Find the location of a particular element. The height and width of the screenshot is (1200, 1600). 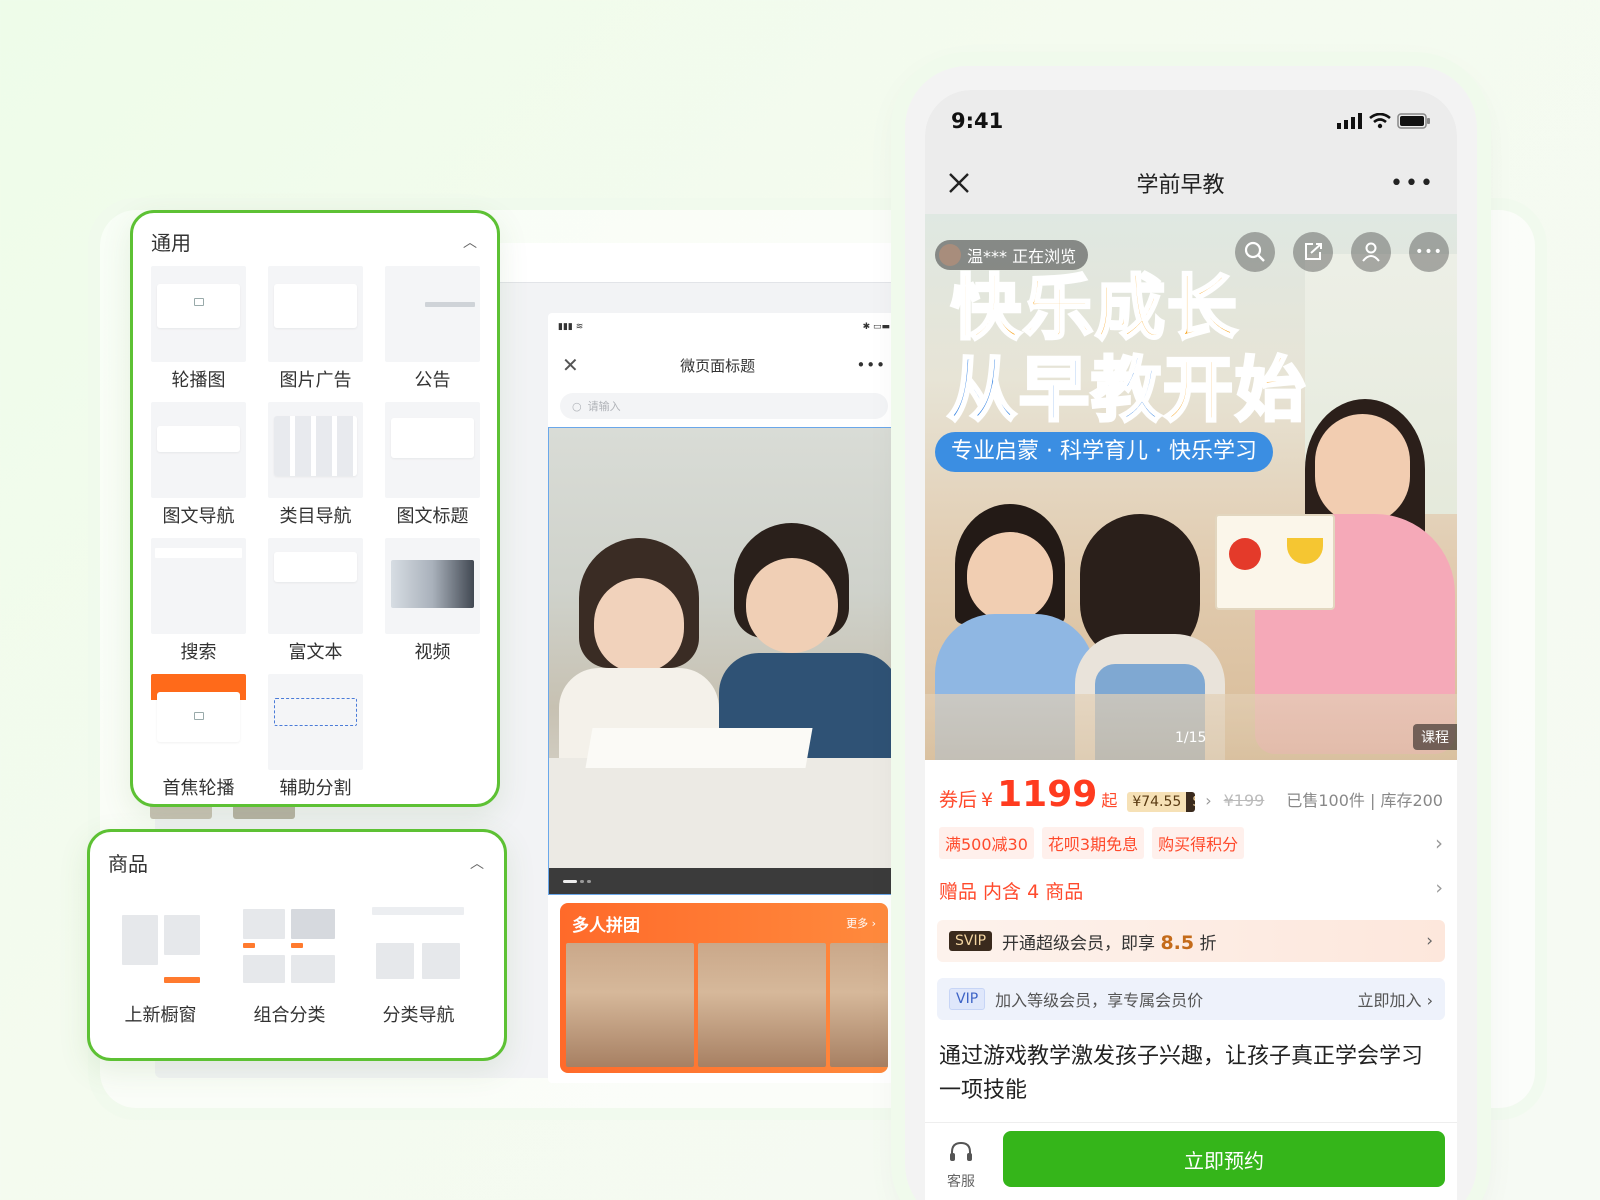

svip-price-badge: ¥74.55SVIP is located at coordinates (1161, 802).